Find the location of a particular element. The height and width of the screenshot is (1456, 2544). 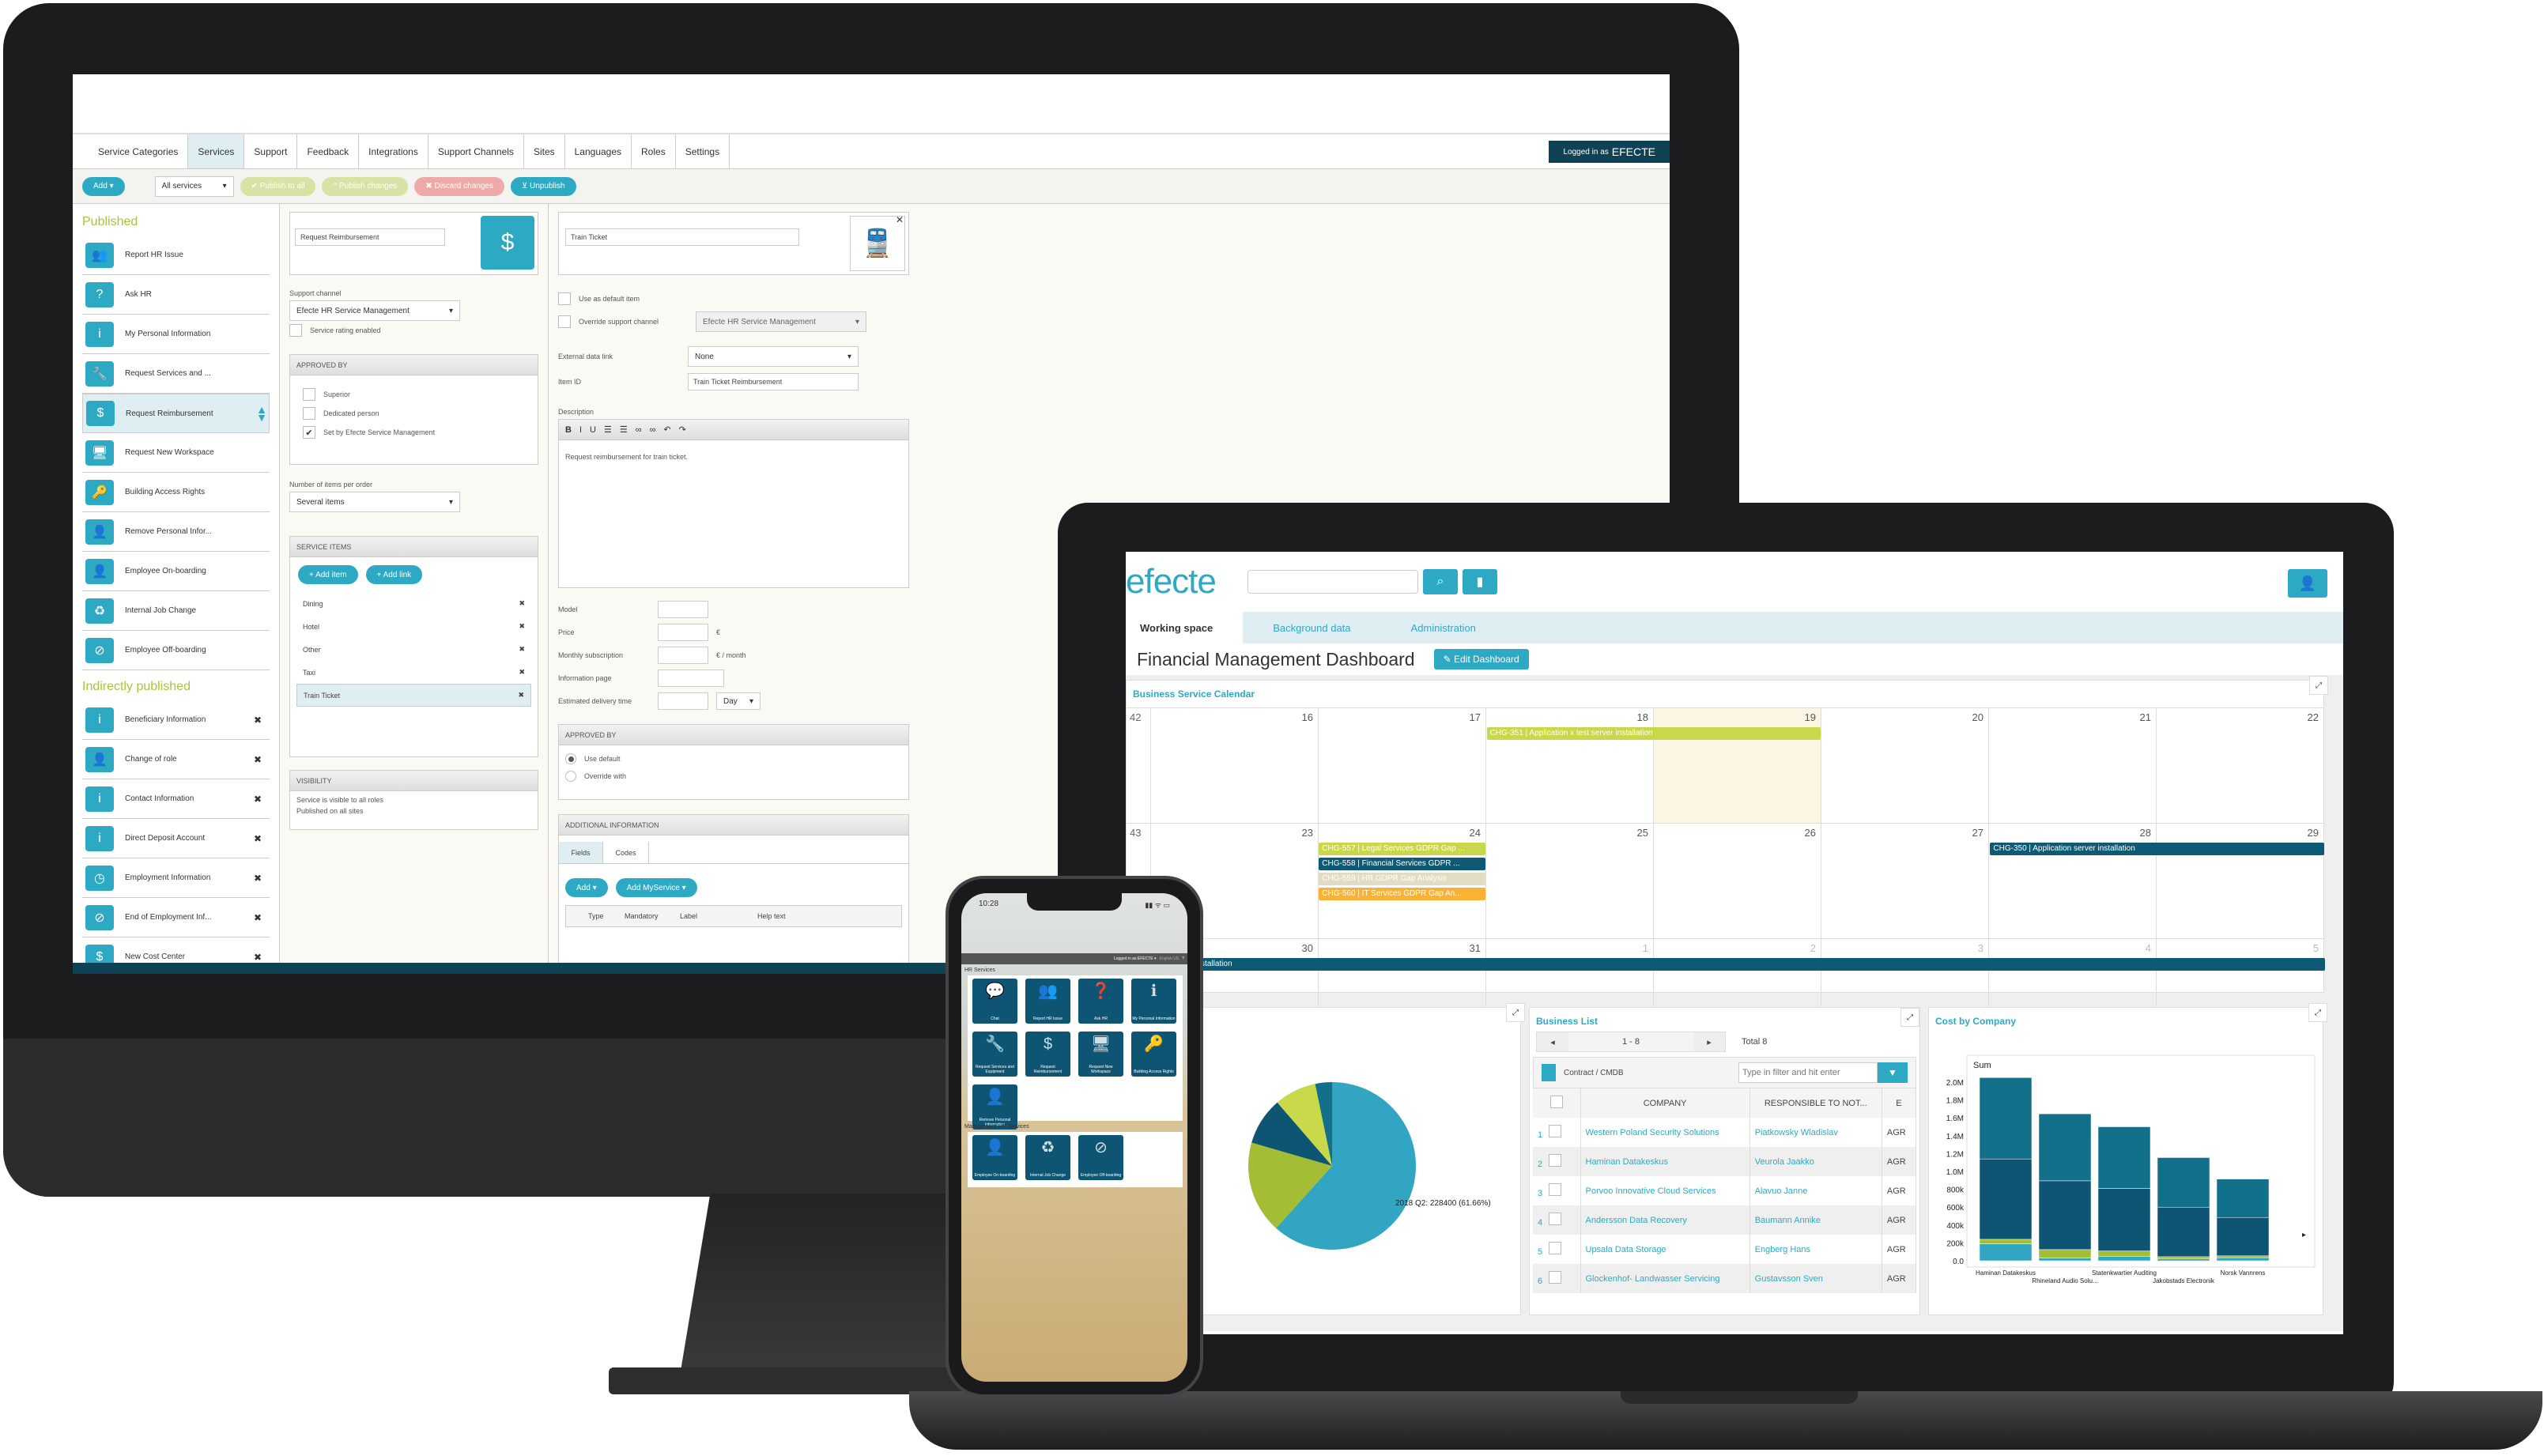

service-name-input: Request Reimbursement is located at coordinates (370, 237).